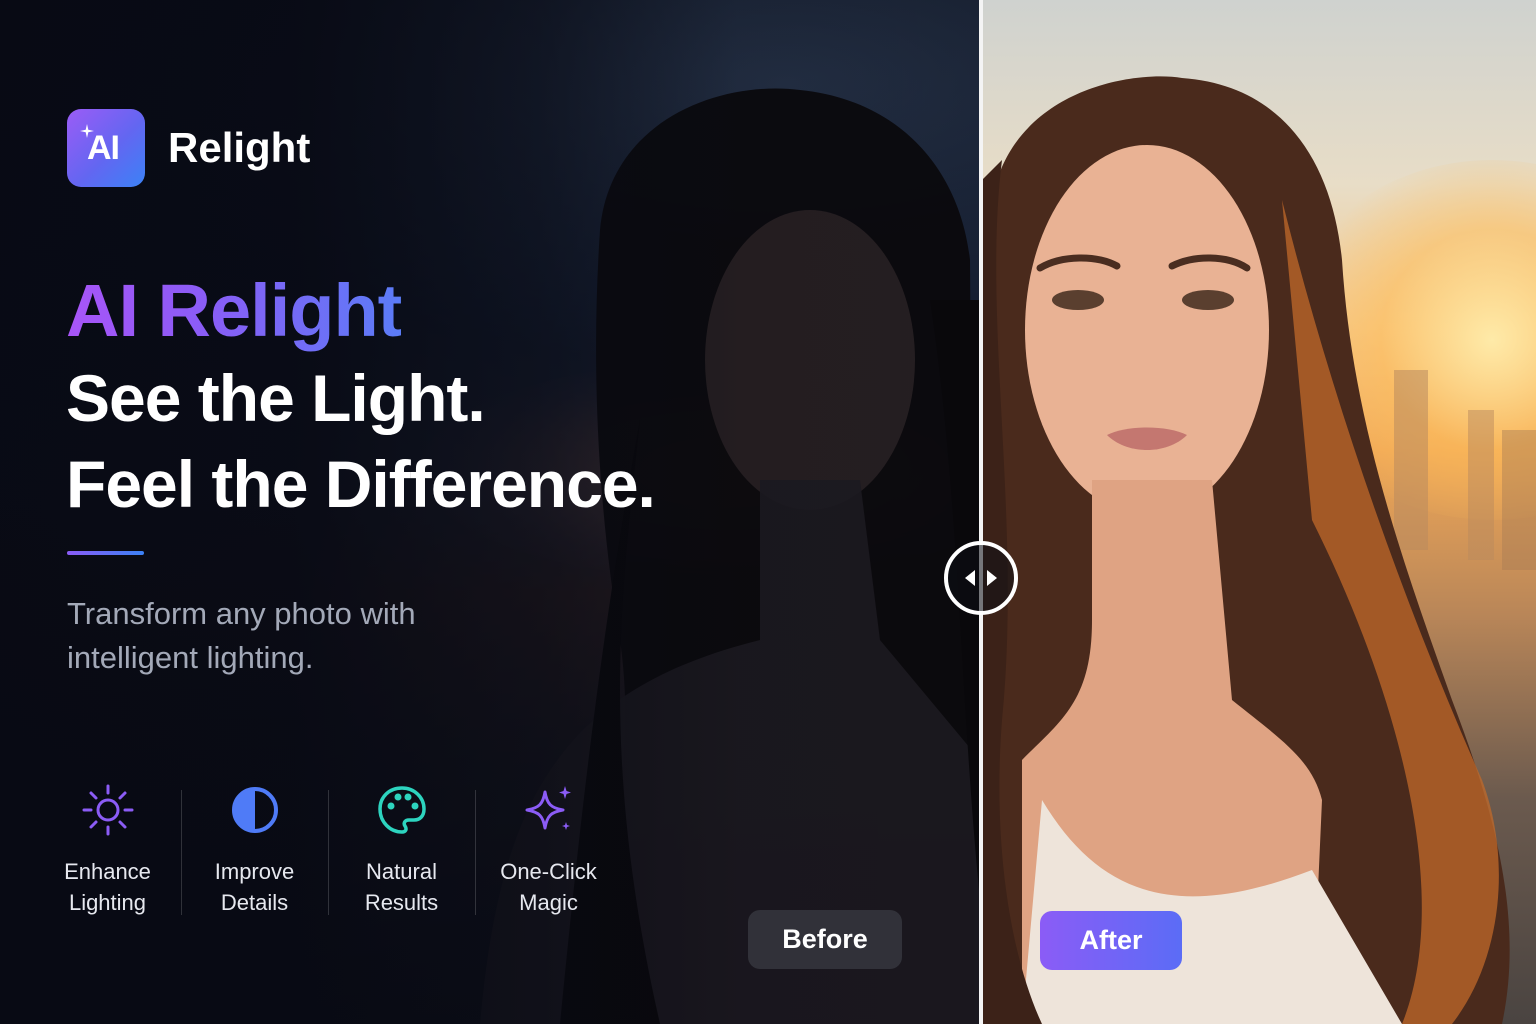 The width and height of the screenshot is (1536, 1024). I want to click on feature-natural-results: Natural Results, so click(401, 849).